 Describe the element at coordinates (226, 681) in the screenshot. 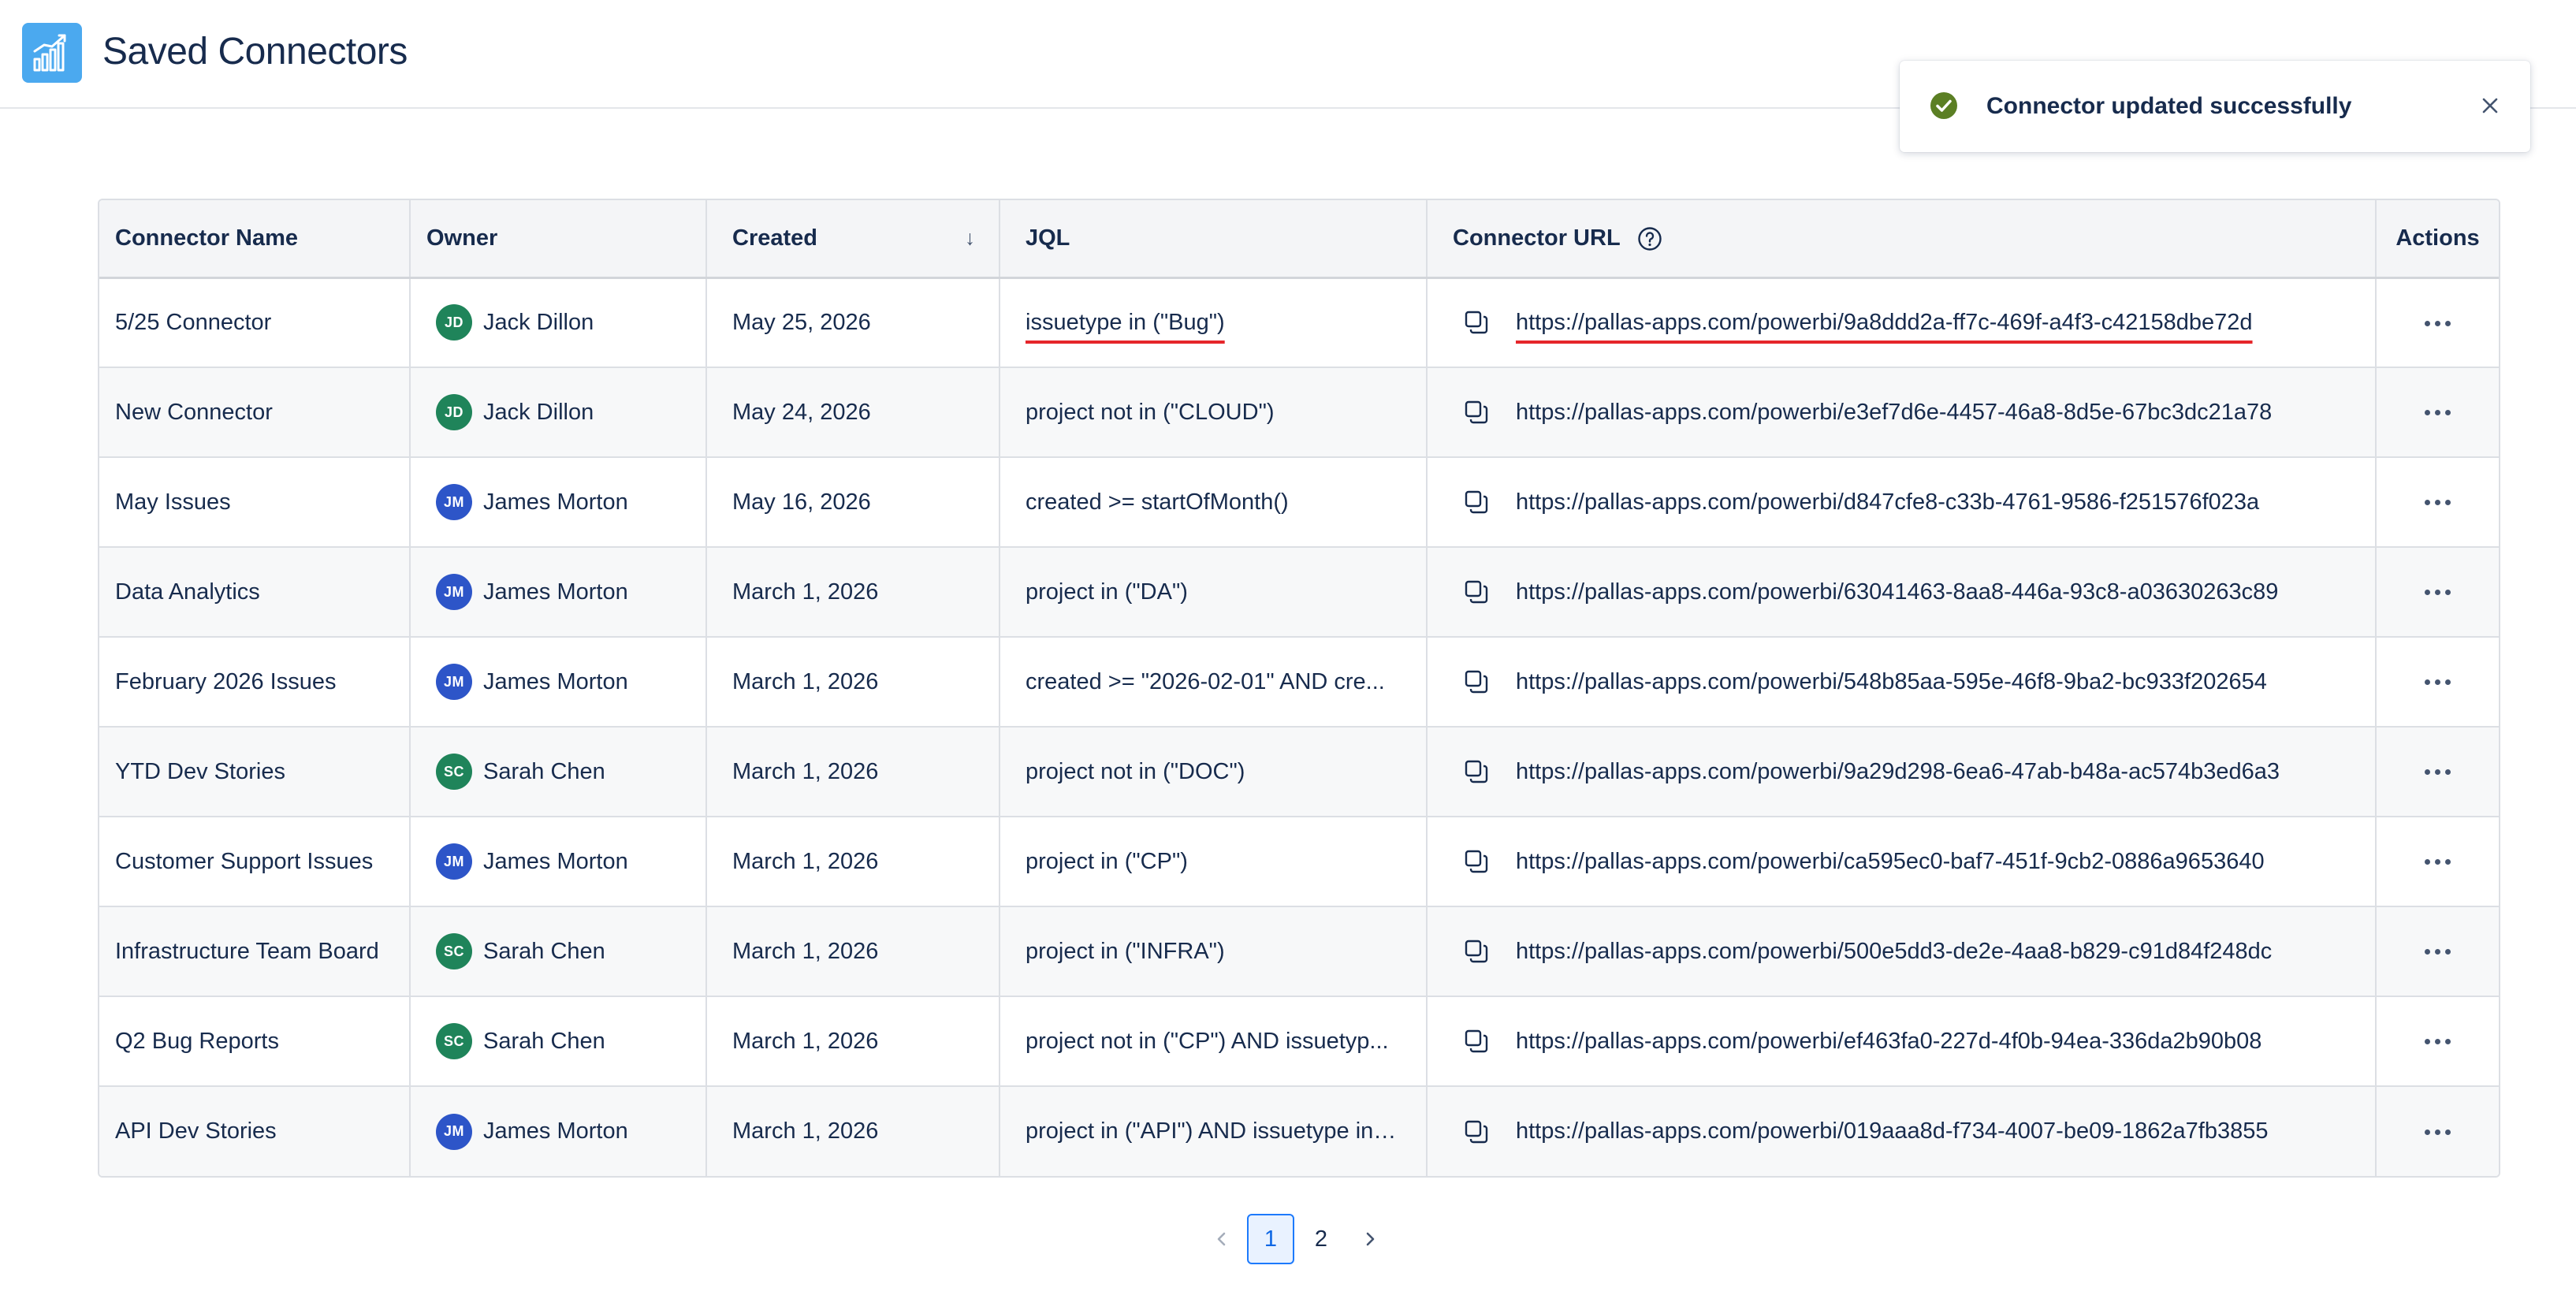

I see `connector-name: February 2026 Issues` at that location.